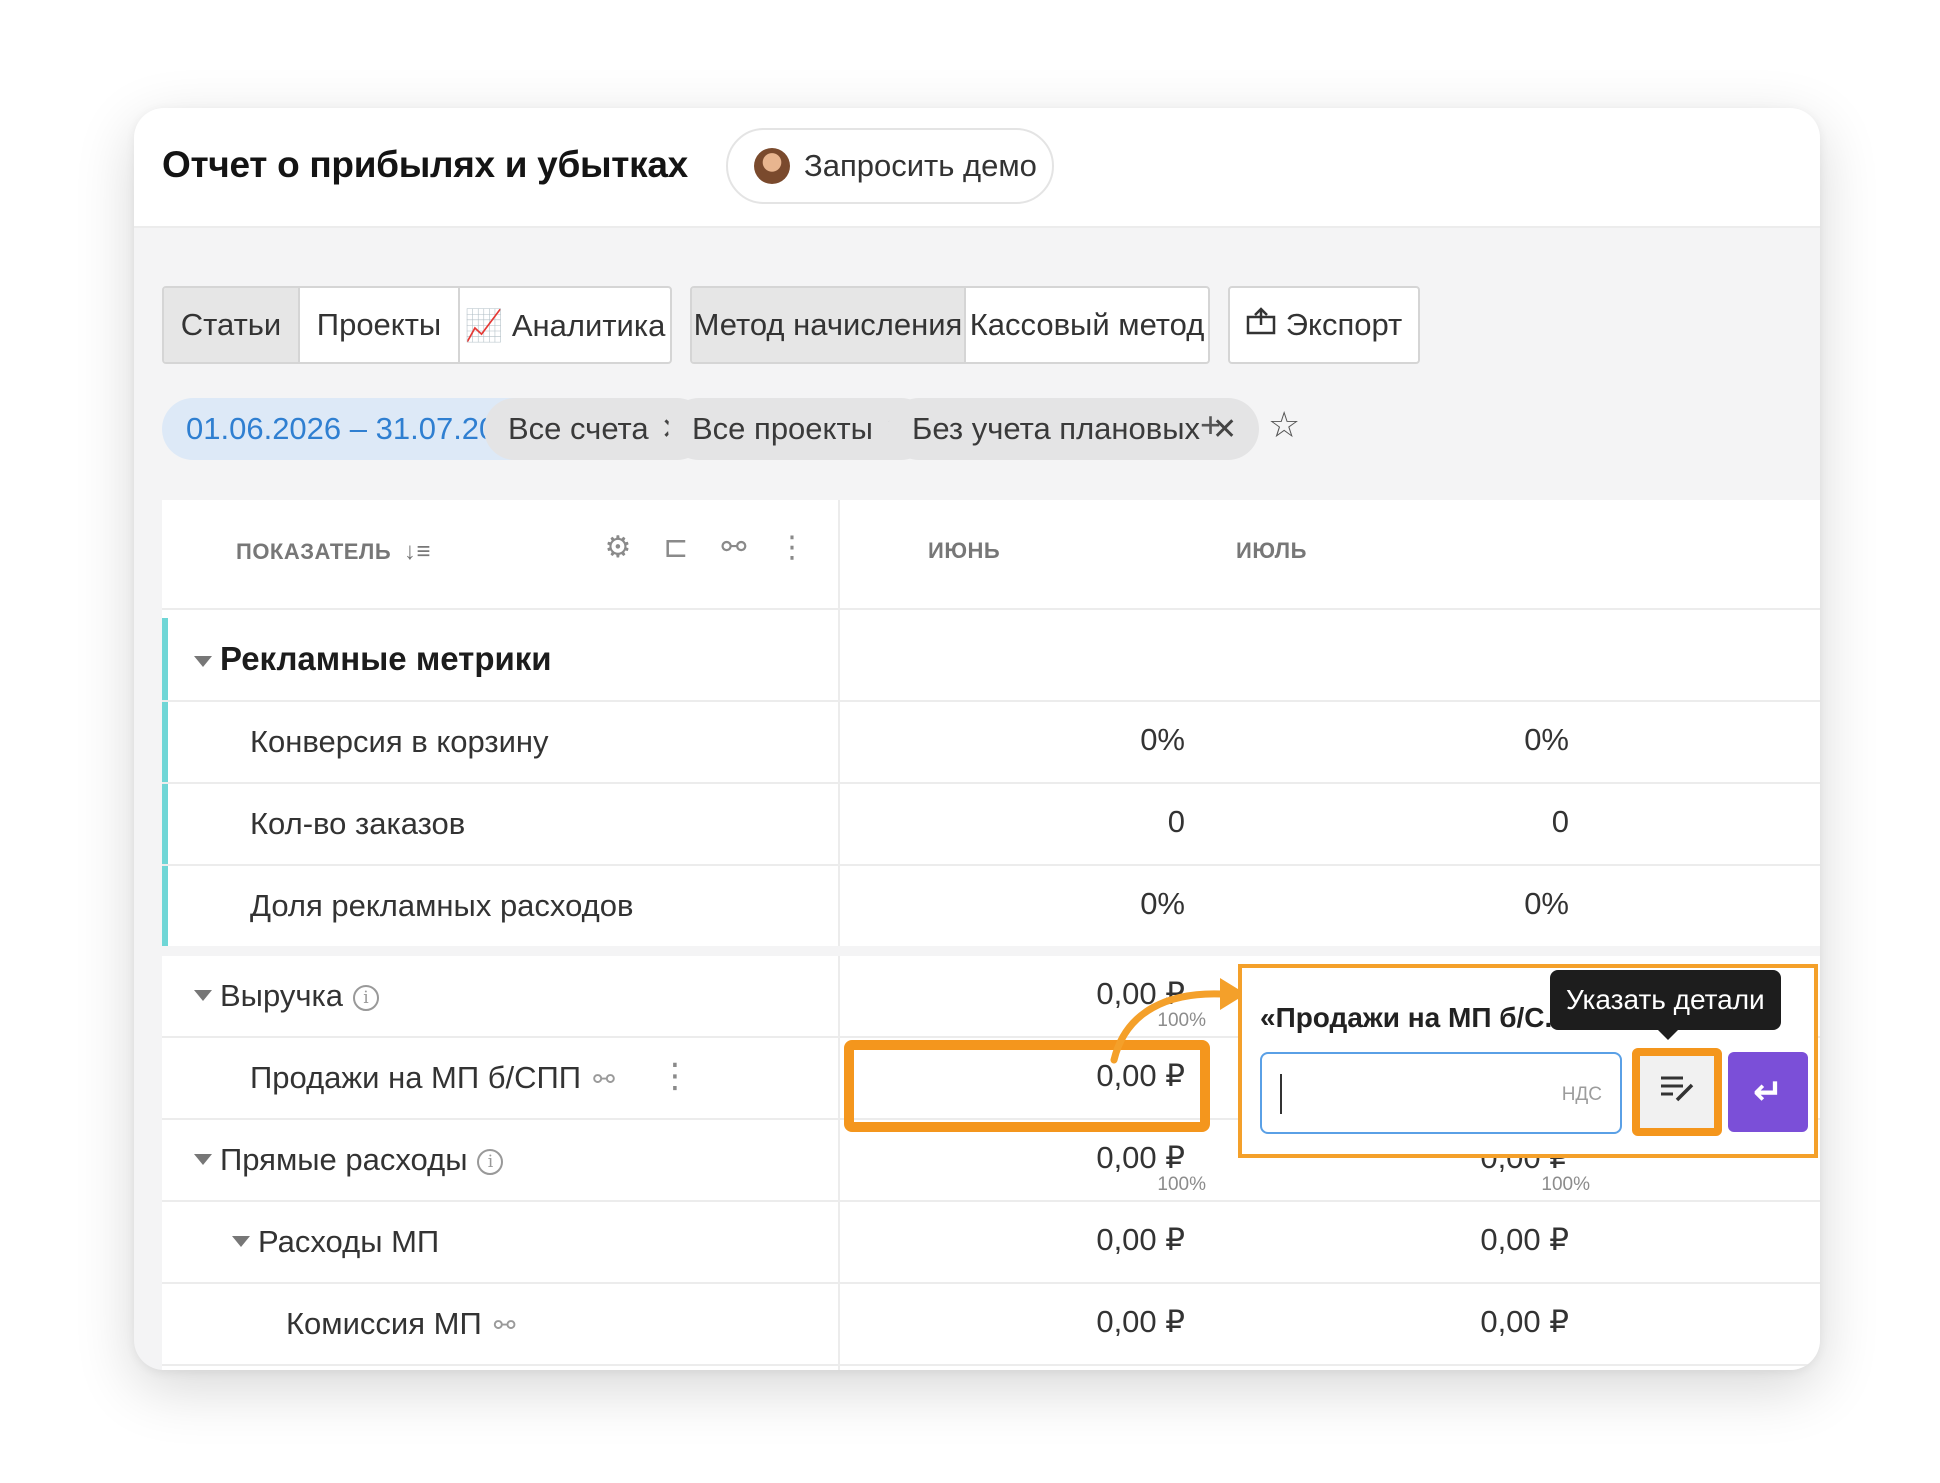  What do you see at coordinates (1344, 324) in the screenshot?
I see `export-label: Экспорт` at bounding box center [1344, 324].